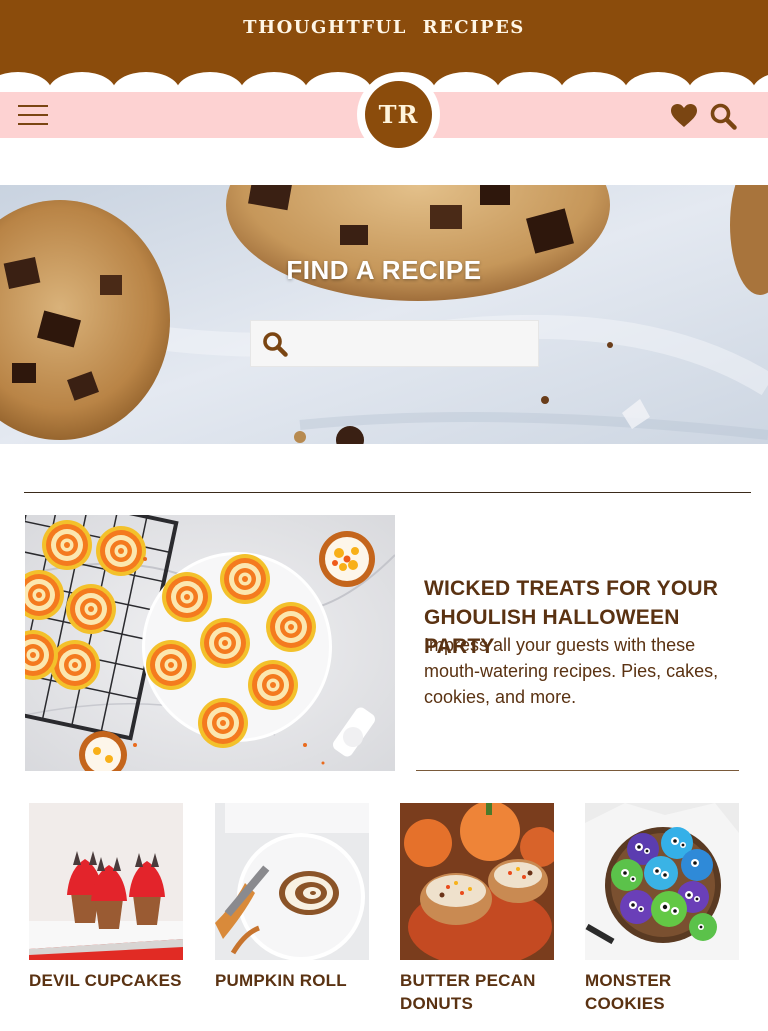 The height and width of the screenshot is (1031, 768). I want to click on recipe-card-devil-cupcakes: DEVIL CUPCAKES, so click(106, 897).